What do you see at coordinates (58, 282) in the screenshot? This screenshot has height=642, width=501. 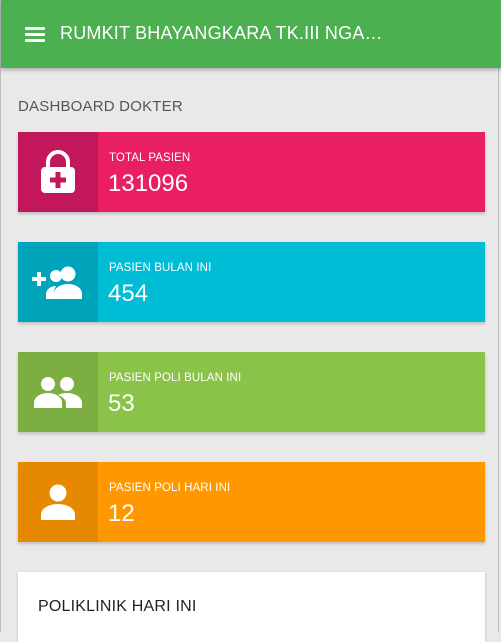 I see `group-add-icon` at bounding box center [58, 282].